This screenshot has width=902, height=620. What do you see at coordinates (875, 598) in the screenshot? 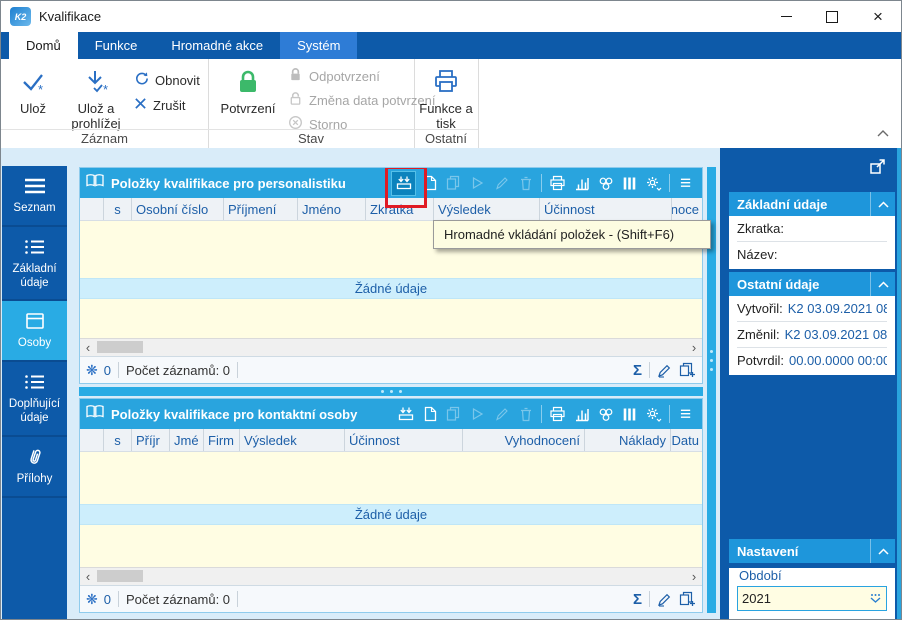
I see `period-dropdown-icon` at bounding box center [875, 598].